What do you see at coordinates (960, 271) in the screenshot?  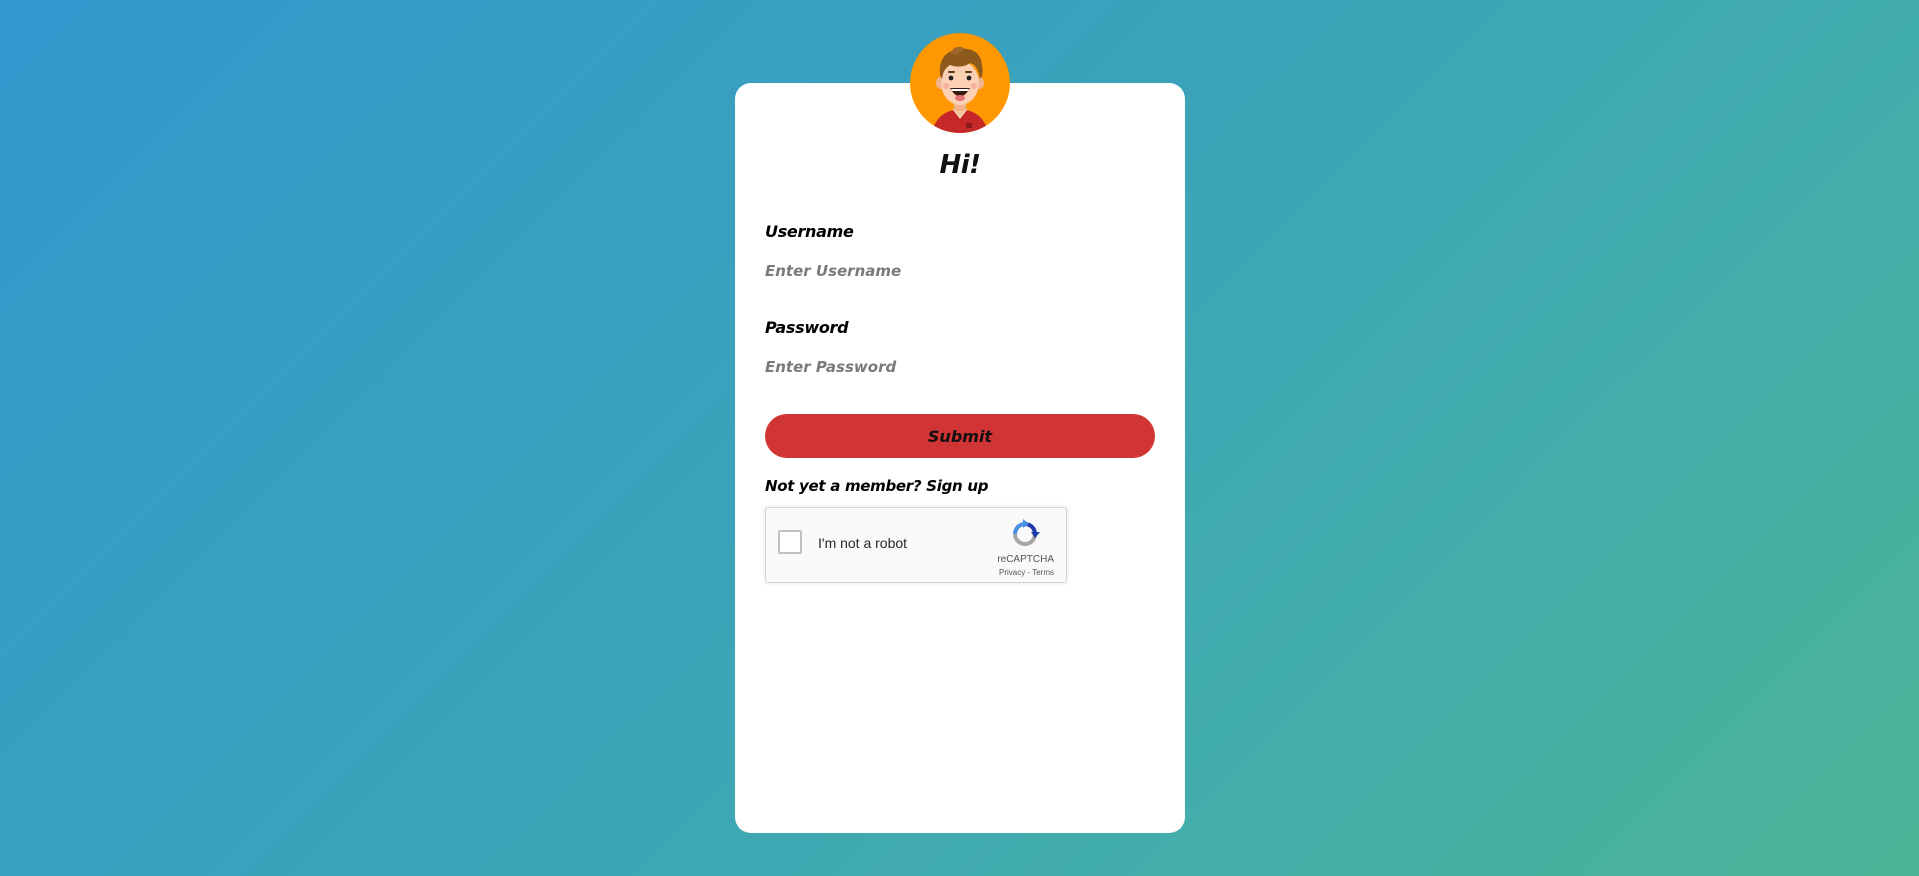 I see `username-input` at bounding box center [960, 271].